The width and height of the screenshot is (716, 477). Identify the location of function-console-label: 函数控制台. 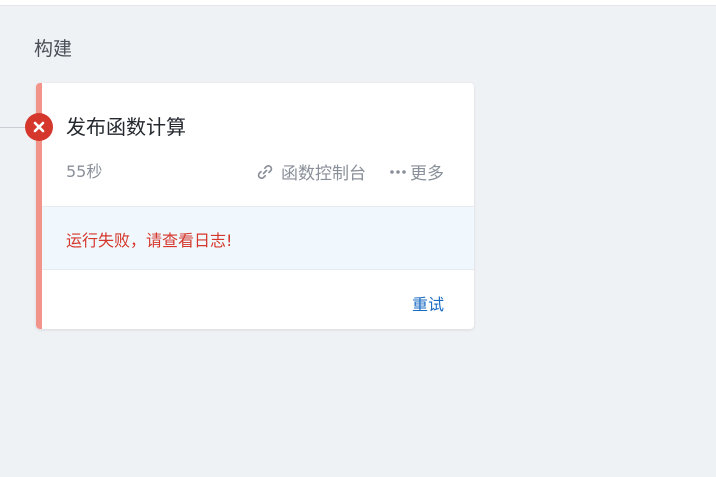
(323, 174).